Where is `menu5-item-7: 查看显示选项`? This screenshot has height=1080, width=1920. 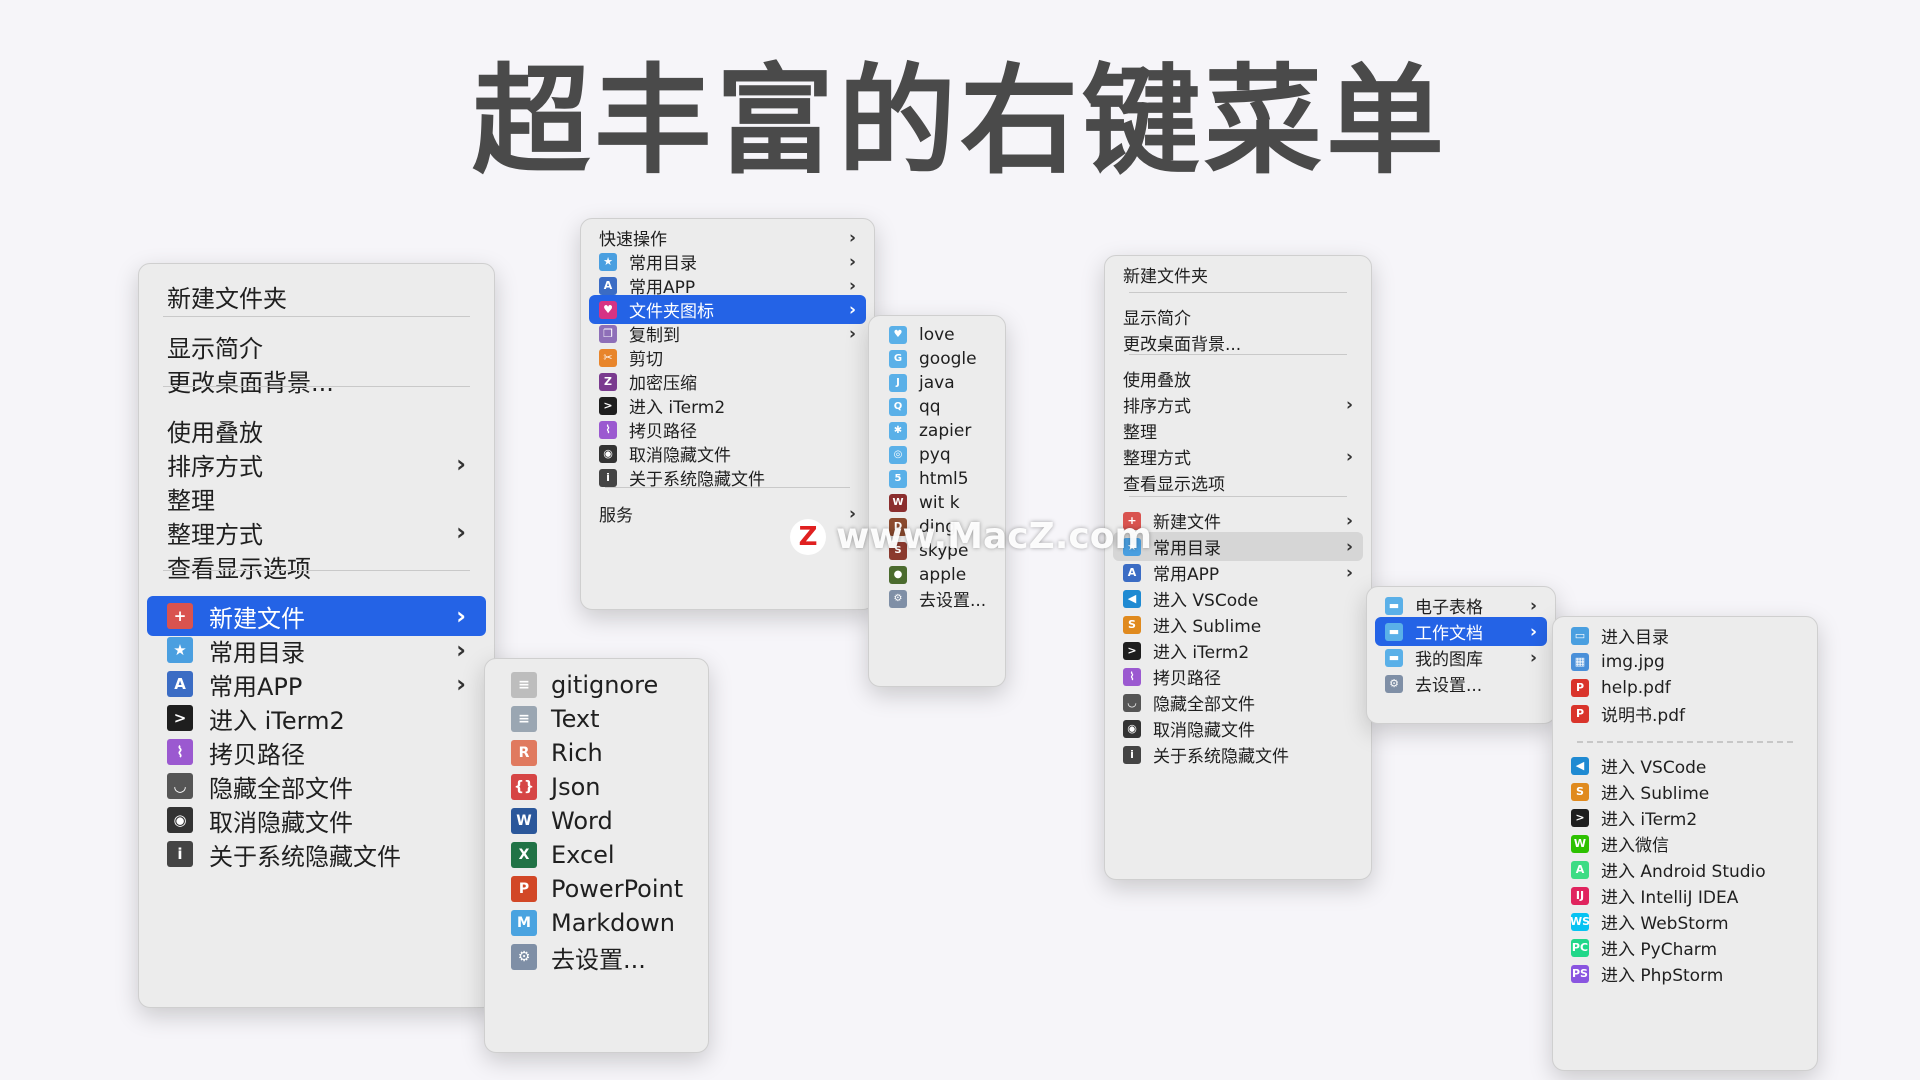
menu5-item-7: 查看显示选项 is located at coordinates (1238, 482).